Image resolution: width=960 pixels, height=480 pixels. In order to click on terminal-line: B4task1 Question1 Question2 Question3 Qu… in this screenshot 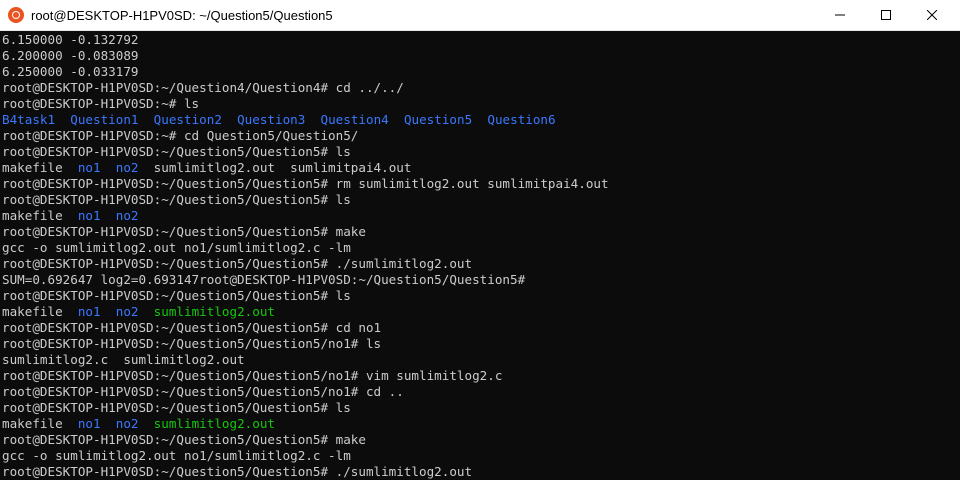, I will do `click(279, 120)`.